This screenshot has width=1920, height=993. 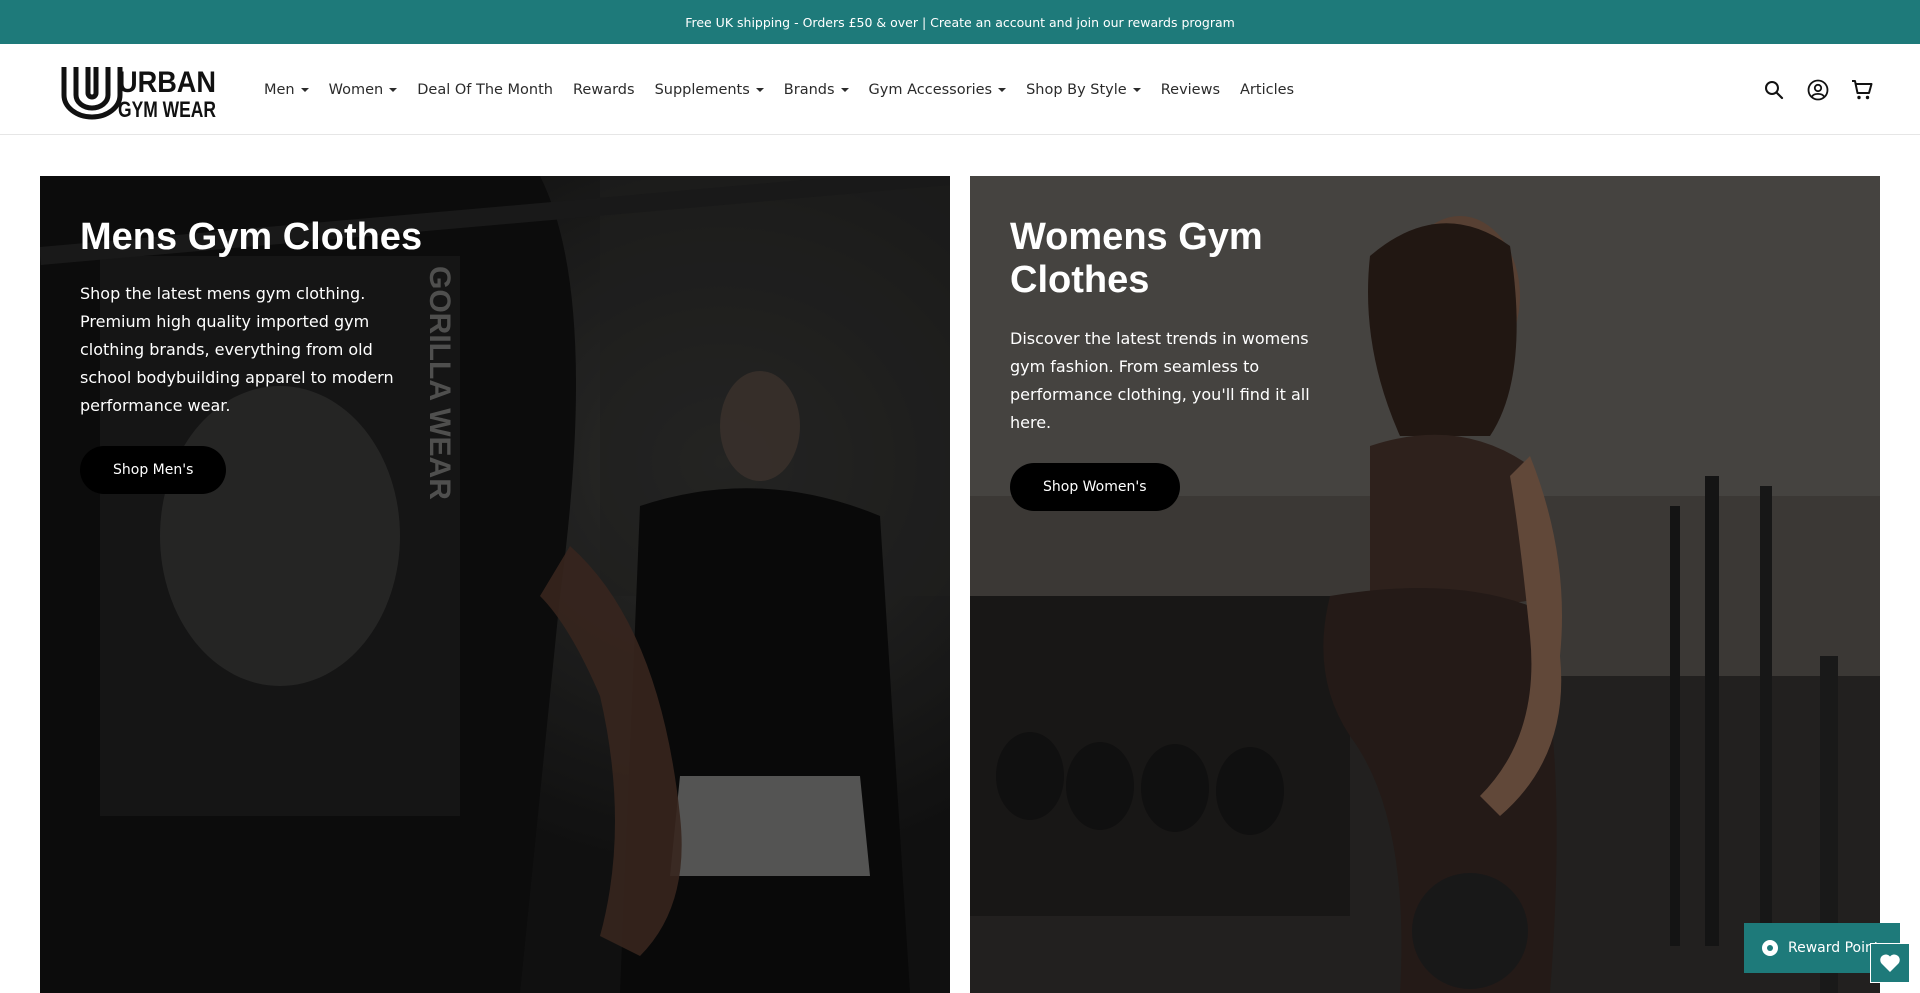 I want to click on cart-icon, so click(x=1862, y=89).